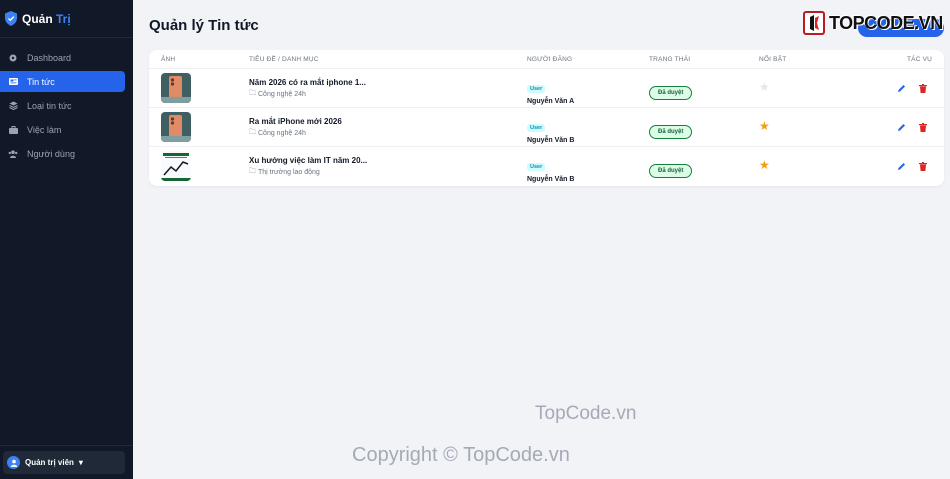  I want to click on sidebar-item-dashboard: Dashboard, so click(62, 57).